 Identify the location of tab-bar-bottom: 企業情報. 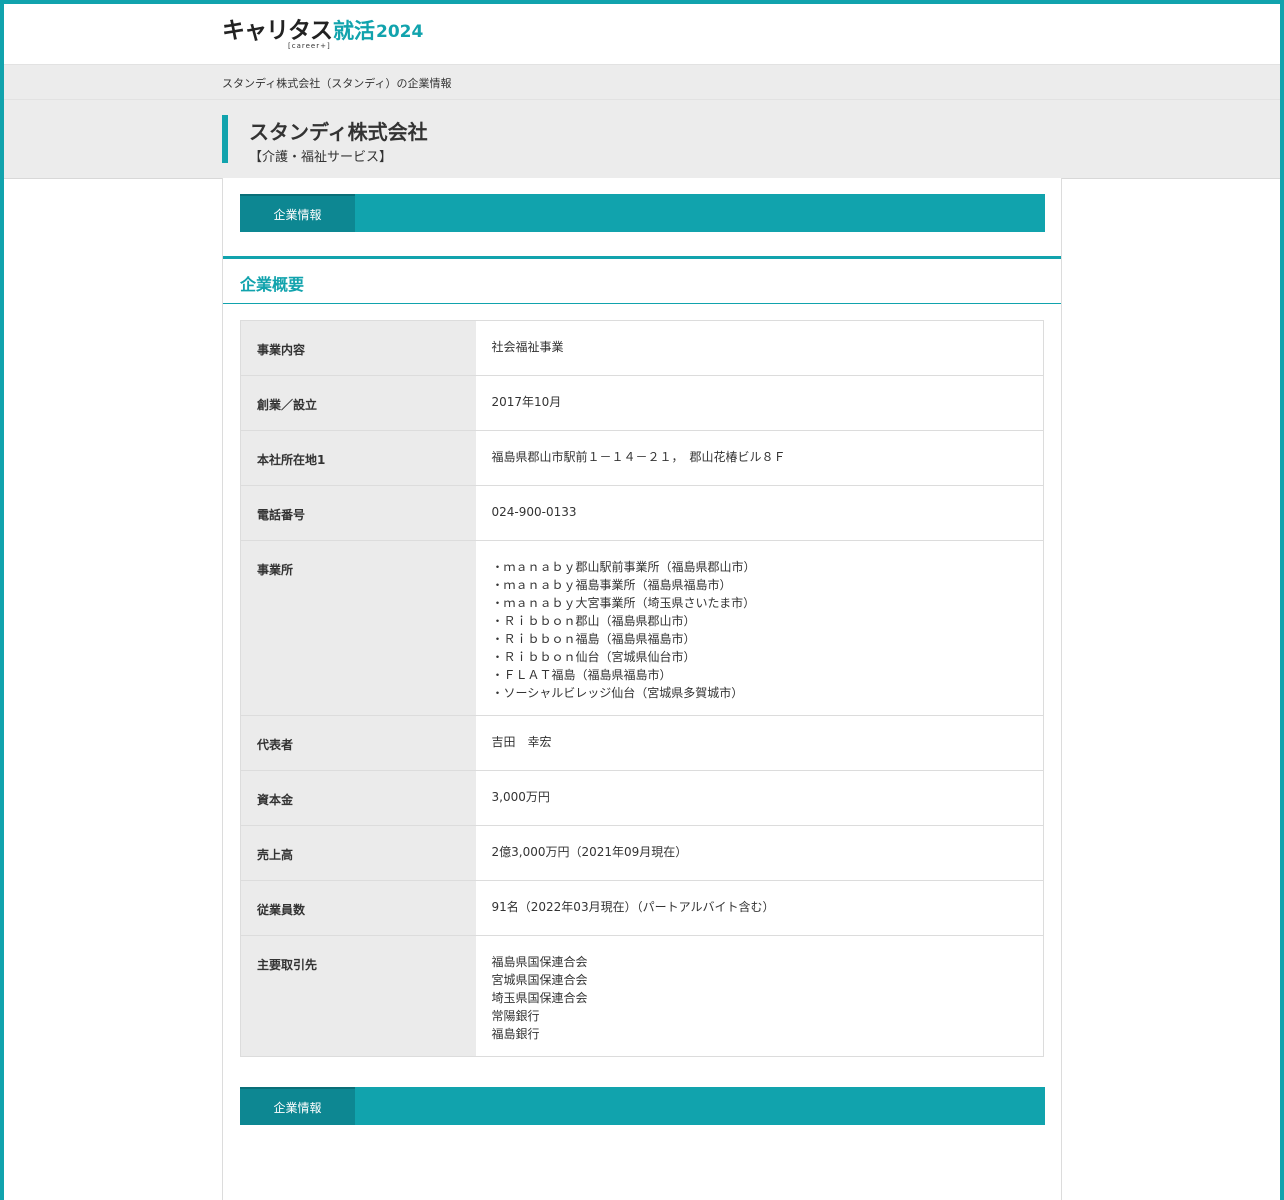
(642, 1106).